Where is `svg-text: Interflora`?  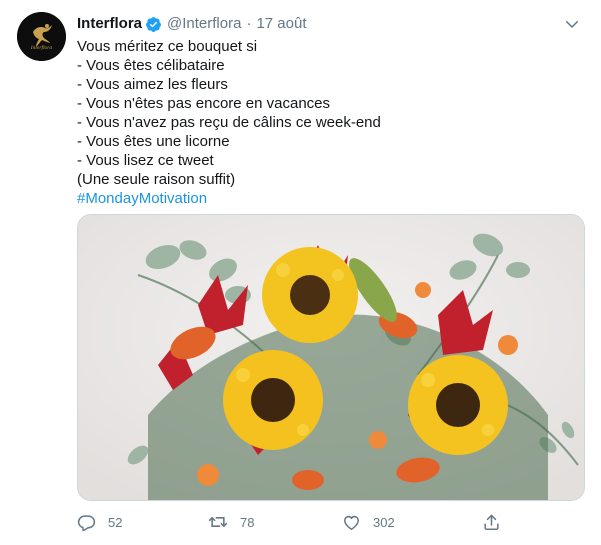 svg-text: Interflora is located at coordinates (41, 47).